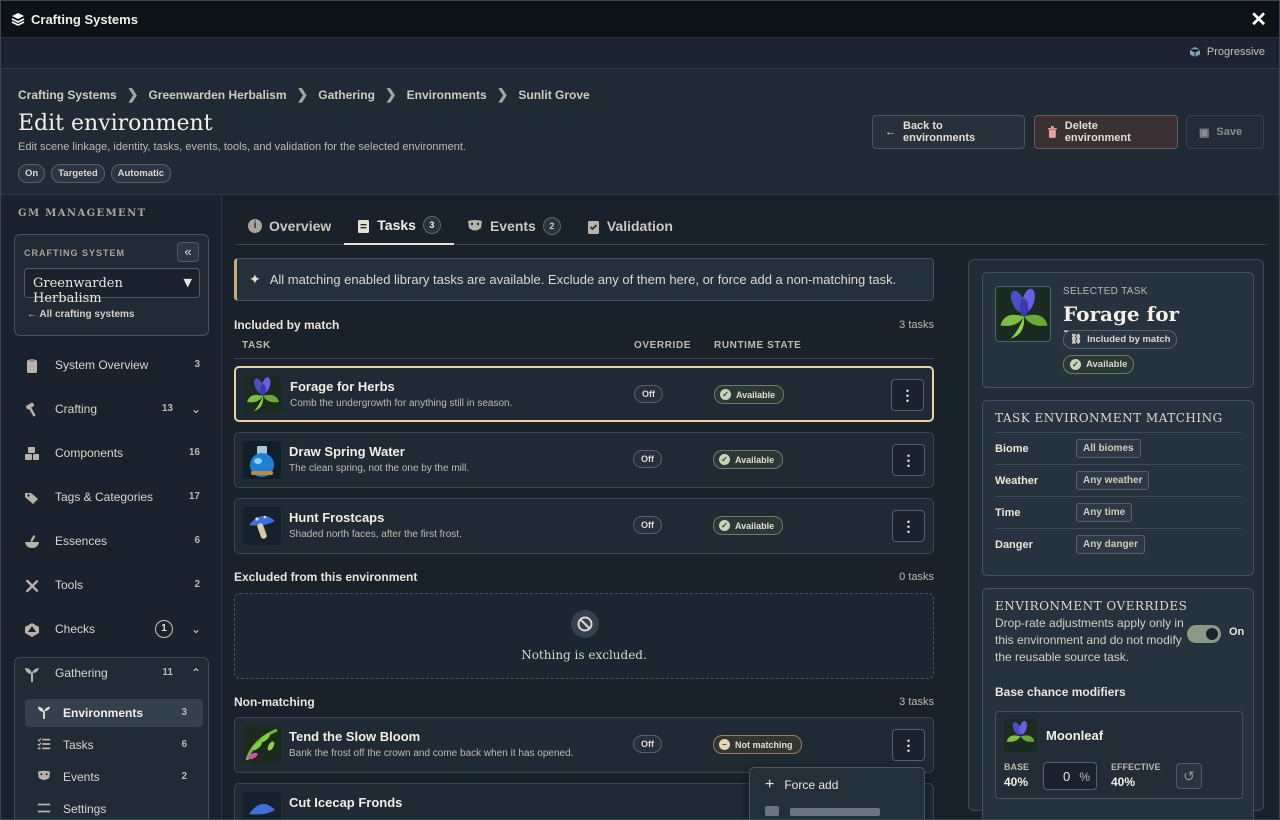 The width and height of the screenshot is (1280, 820). I want to click on delete-button: Delete environment, so click(1106, 132).